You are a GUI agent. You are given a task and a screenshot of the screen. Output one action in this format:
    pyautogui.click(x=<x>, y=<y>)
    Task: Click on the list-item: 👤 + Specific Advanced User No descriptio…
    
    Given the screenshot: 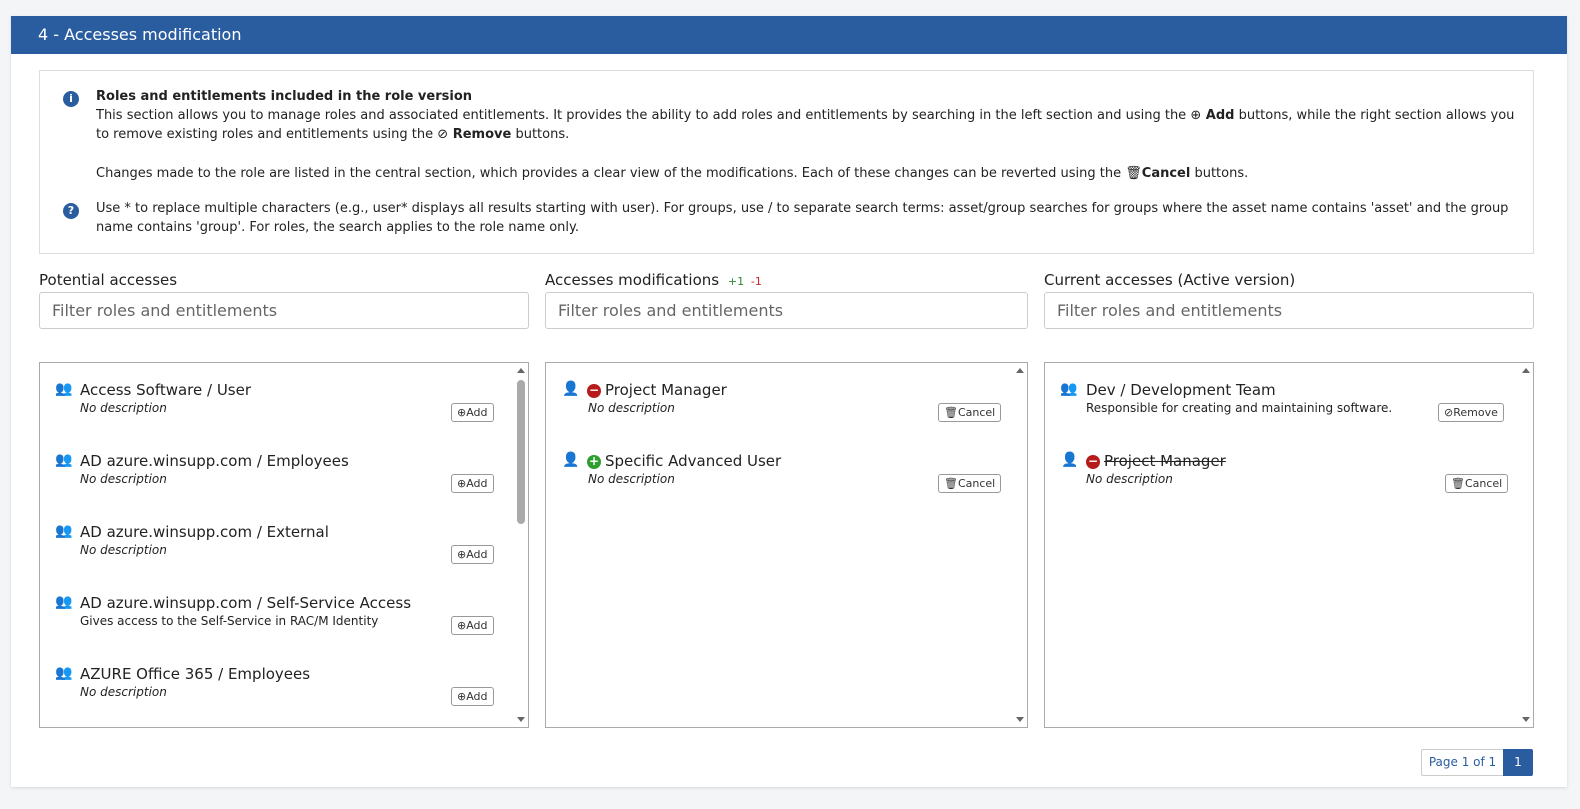 What is the action you would take?
    pyautogui.click(x=779, y=475)
    